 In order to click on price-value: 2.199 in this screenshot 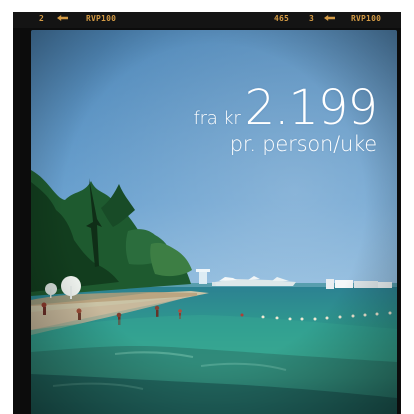, I will do `click(311, 108)`.